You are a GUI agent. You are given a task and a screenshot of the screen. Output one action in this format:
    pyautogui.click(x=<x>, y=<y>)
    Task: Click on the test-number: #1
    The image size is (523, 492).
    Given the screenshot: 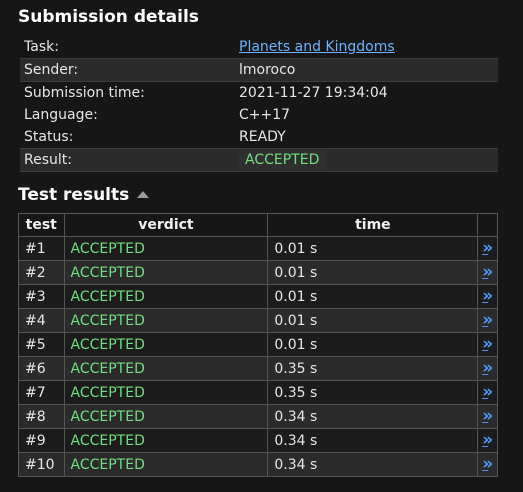 What is the action you would take?
    pyautogui.click(x=41, y=248)
    